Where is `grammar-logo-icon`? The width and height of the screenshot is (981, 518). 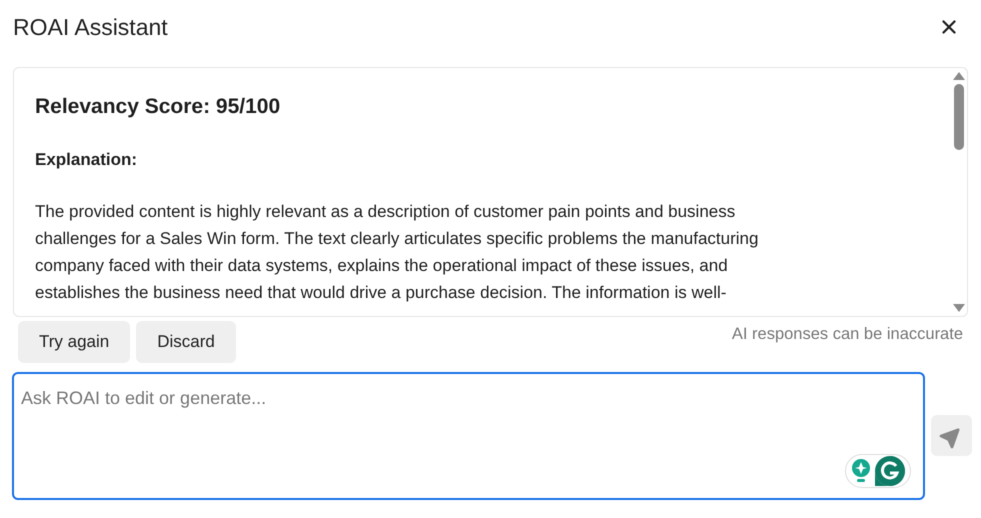
grammar-logo-icon is located at coordinates (890, 471).